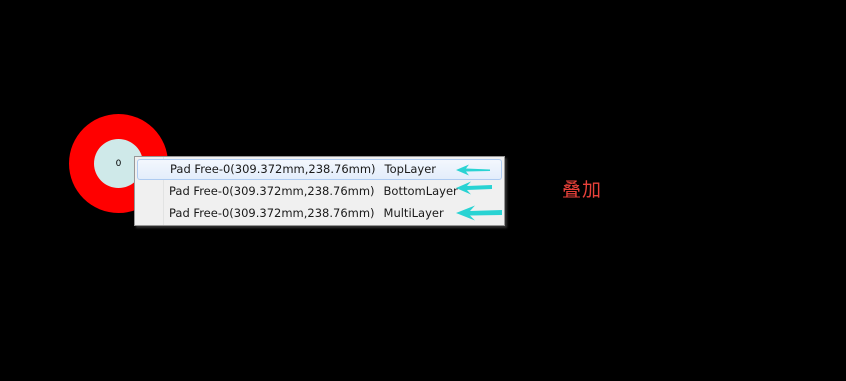 The width and height of the screenshot is (846, 381). I want to click on menu-item-layer: BottomLayer, so click(420, 191).